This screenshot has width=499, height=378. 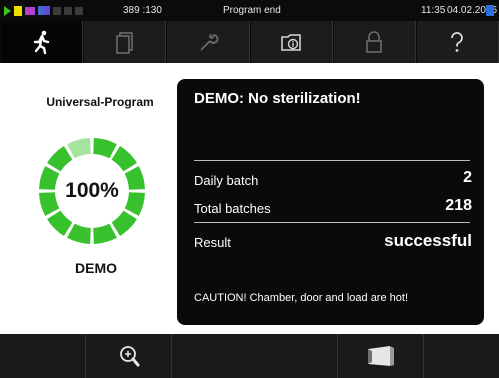 What do you see at coordinates (232, 208) in the screenshot?
I see `total-batches-label: Total batches` at bounding box center [232, 208].